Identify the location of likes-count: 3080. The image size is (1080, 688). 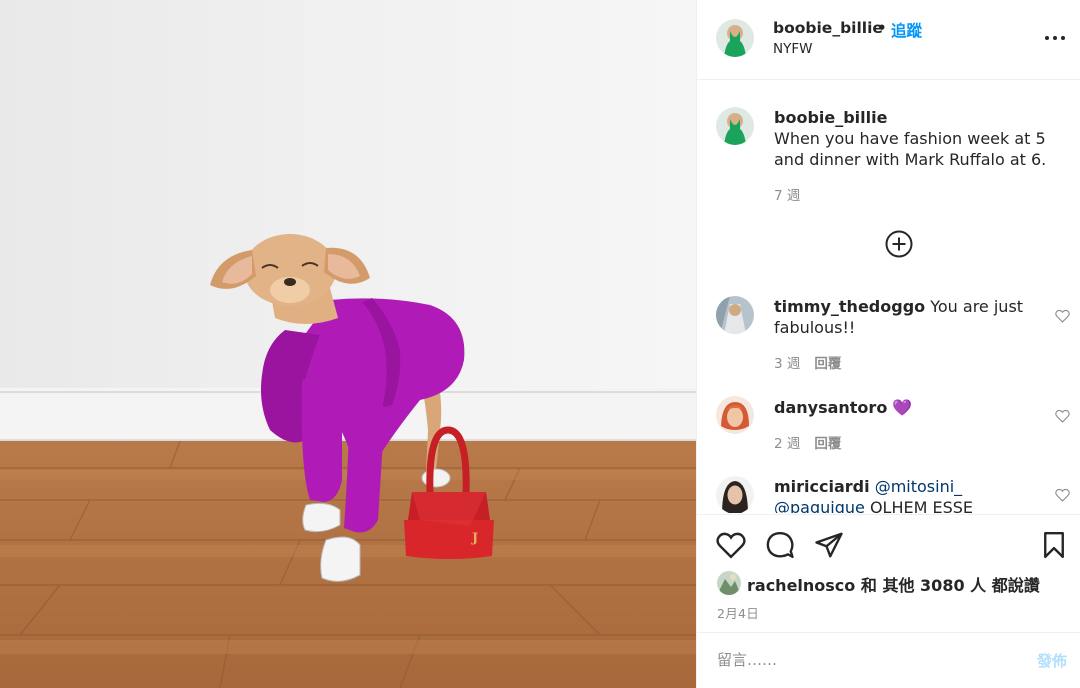
(942, 585).